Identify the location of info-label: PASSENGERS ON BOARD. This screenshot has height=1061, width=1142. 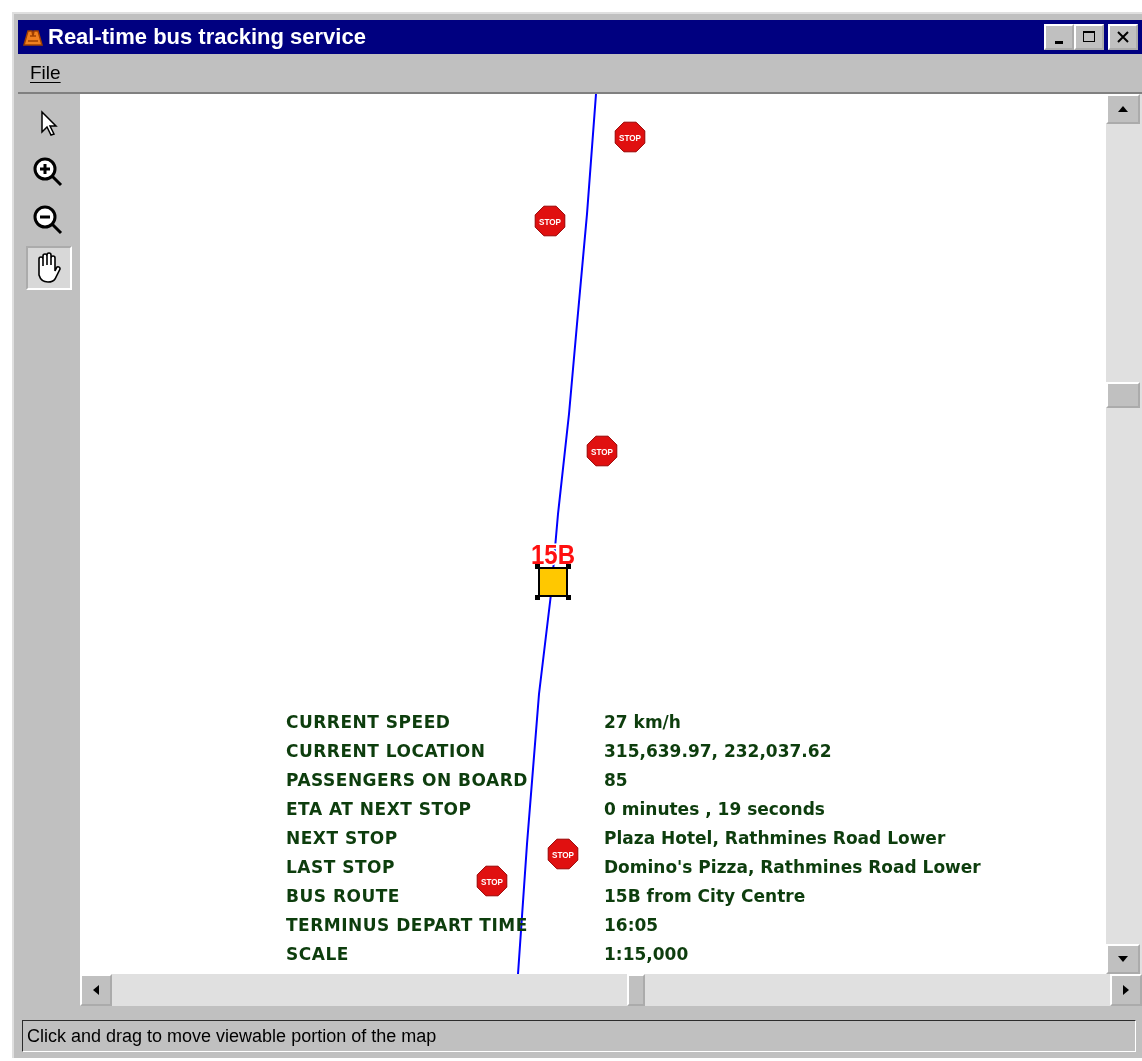
(407, 780).